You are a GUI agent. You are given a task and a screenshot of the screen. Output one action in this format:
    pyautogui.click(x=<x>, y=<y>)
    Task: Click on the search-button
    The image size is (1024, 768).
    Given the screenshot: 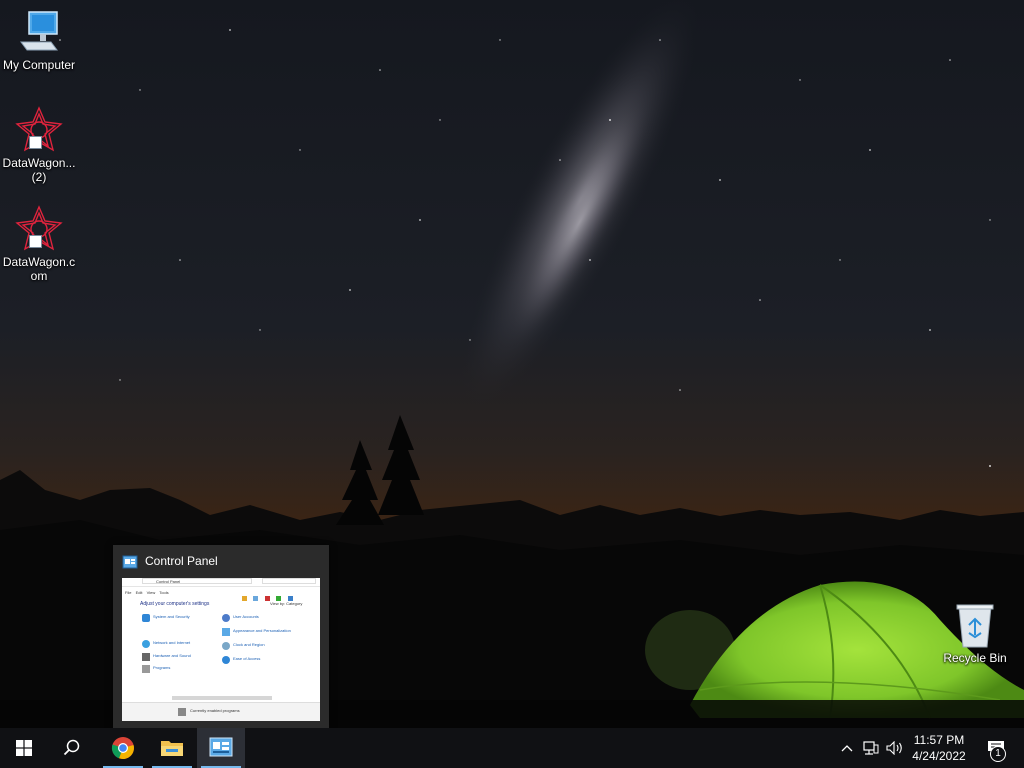 What is the action you would take?
    pyautogui.click(x=72, y=748)
    